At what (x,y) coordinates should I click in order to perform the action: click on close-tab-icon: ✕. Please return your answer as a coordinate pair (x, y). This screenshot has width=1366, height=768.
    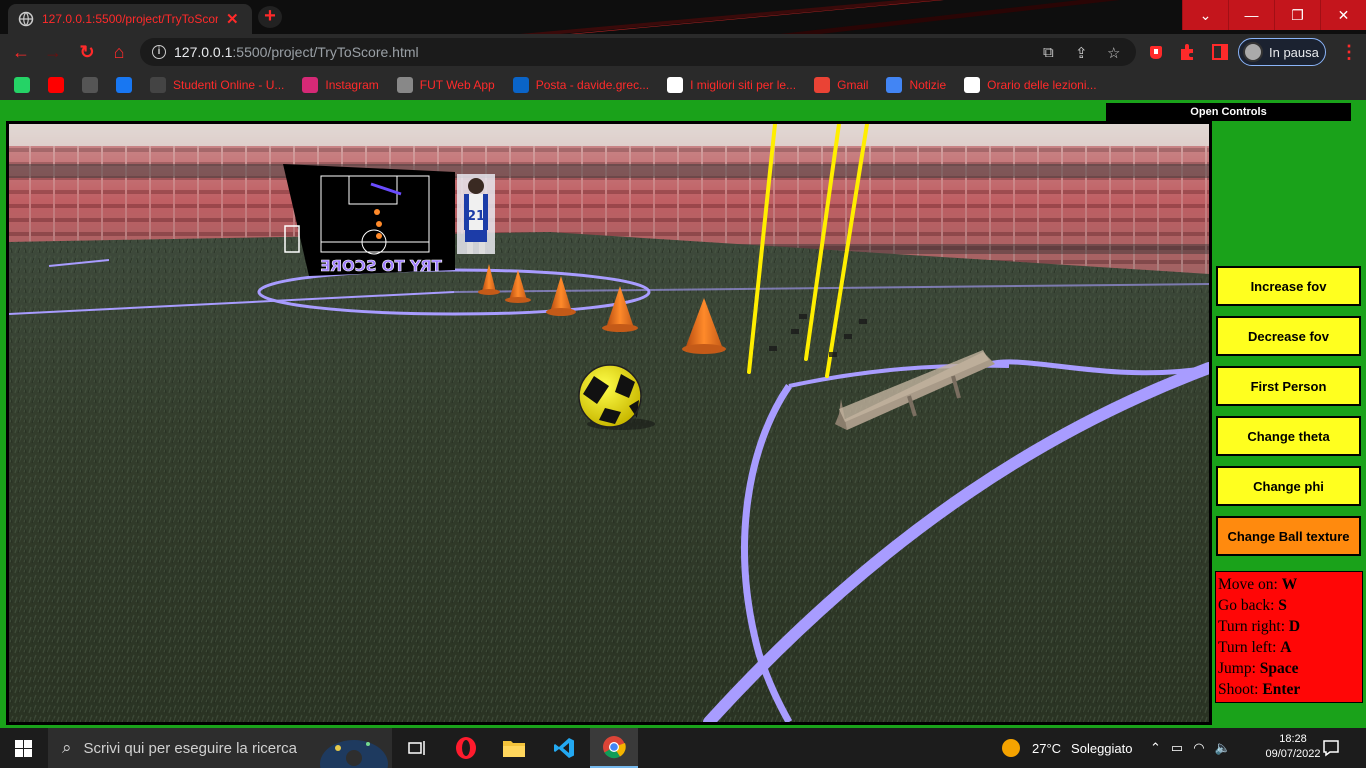
    Looking at the image, I should click on (232, 19).